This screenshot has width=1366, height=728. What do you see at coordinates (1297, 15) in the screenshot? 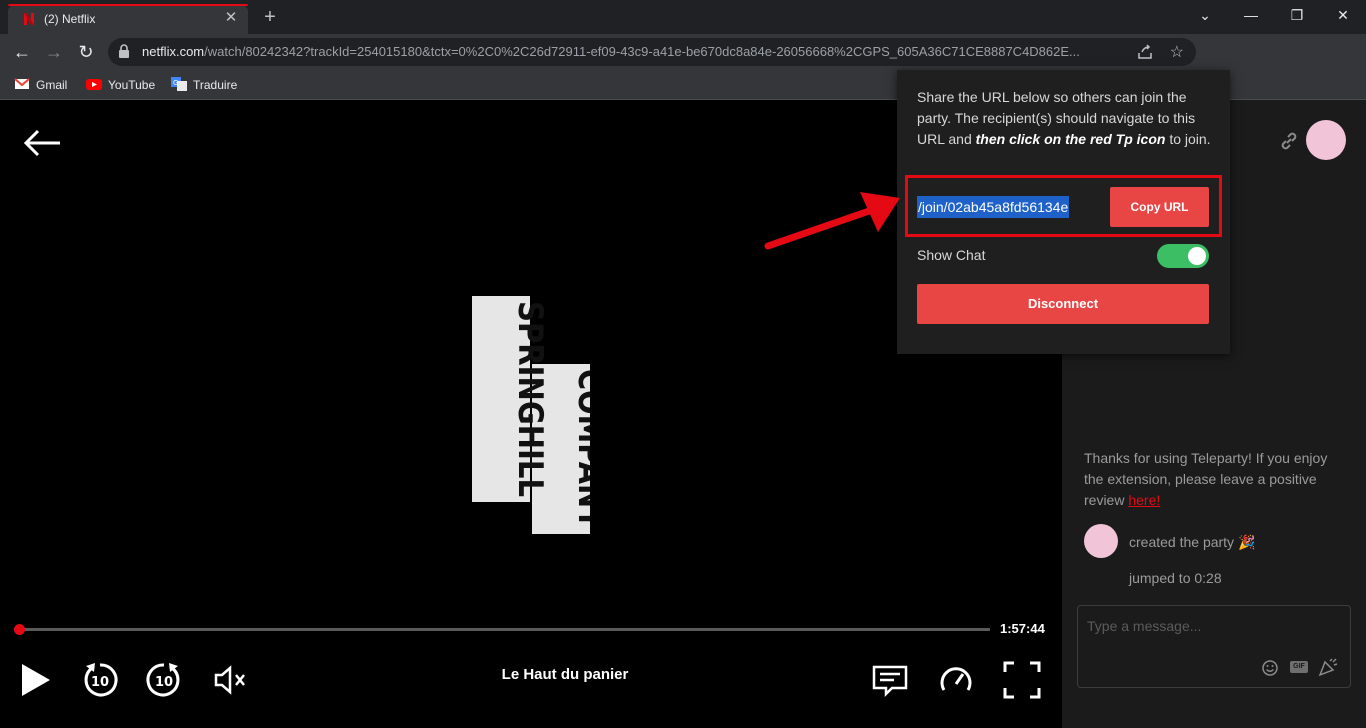
I see `restore-icon: ❐` at bounding box center [1297, 15].